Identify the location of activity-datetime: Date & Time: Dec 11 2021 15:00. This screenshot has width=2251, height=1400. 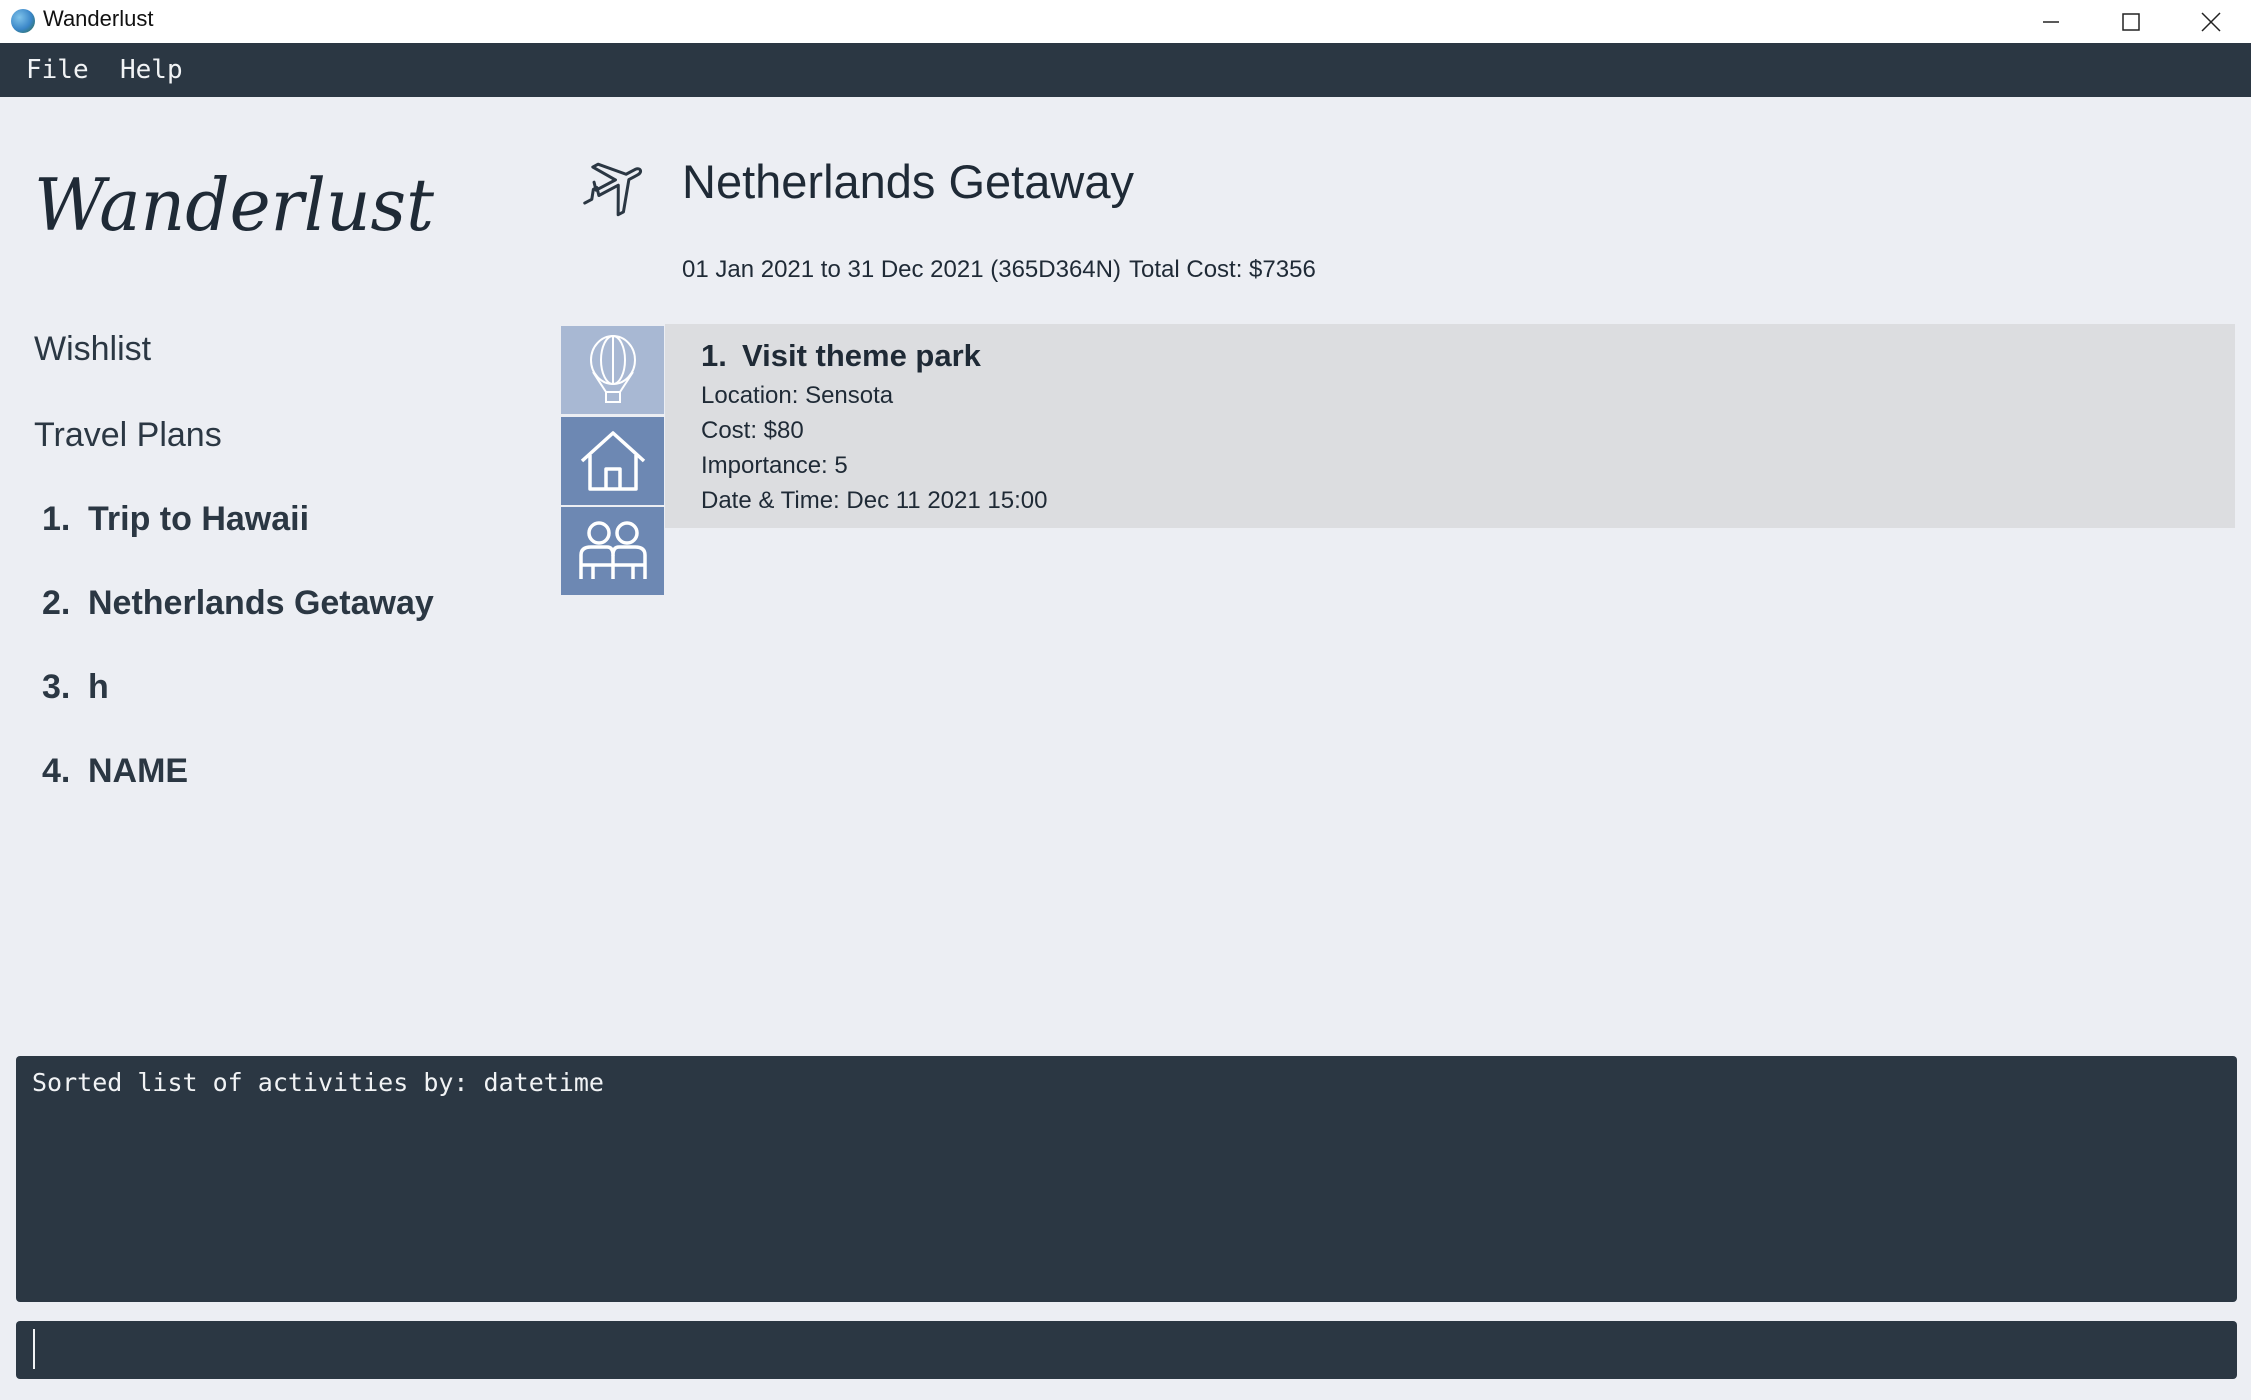
(874, 500).